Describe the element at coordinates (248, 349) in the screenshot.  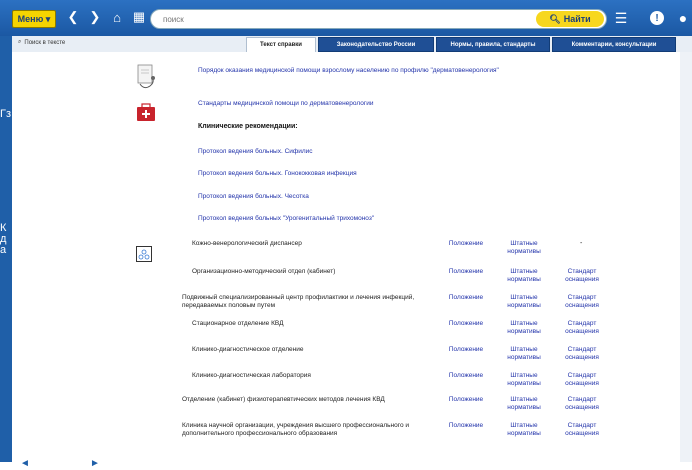
I see `table-row-name: Клинико-диагностическое отделение` at that location.